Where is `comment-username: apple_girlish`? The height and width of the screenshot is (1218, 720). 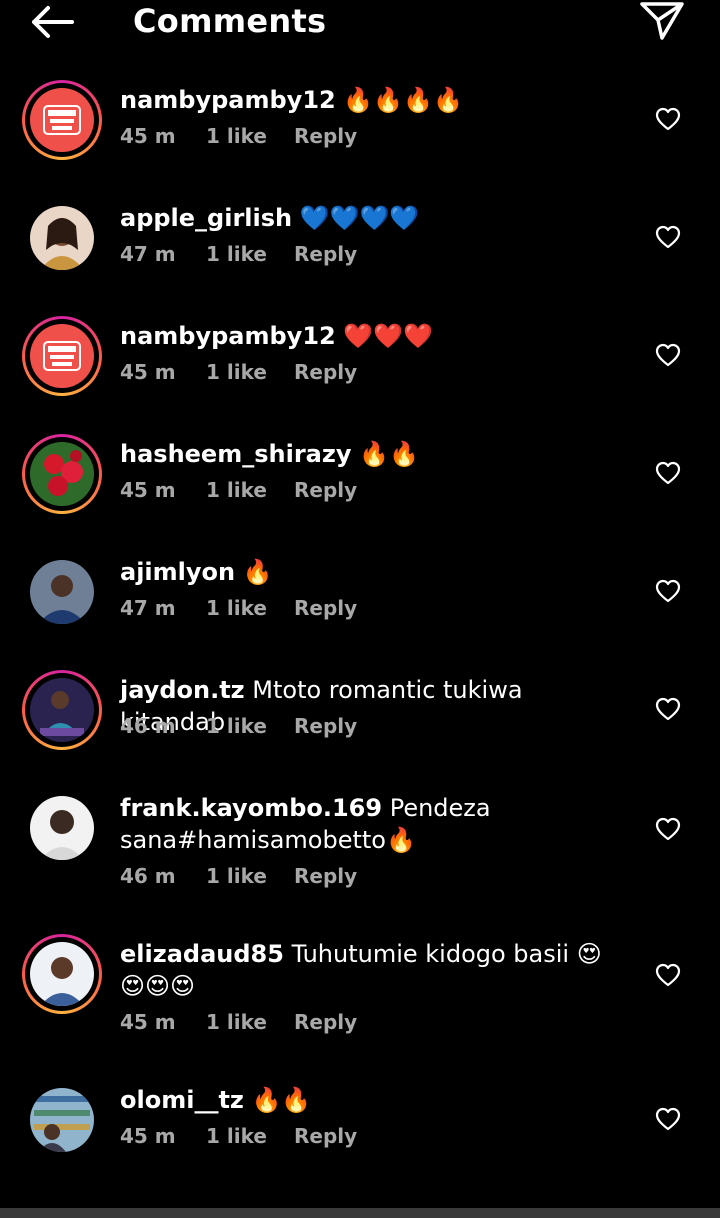
comment-username: apple_girlish is located at coordinates (206, 218).